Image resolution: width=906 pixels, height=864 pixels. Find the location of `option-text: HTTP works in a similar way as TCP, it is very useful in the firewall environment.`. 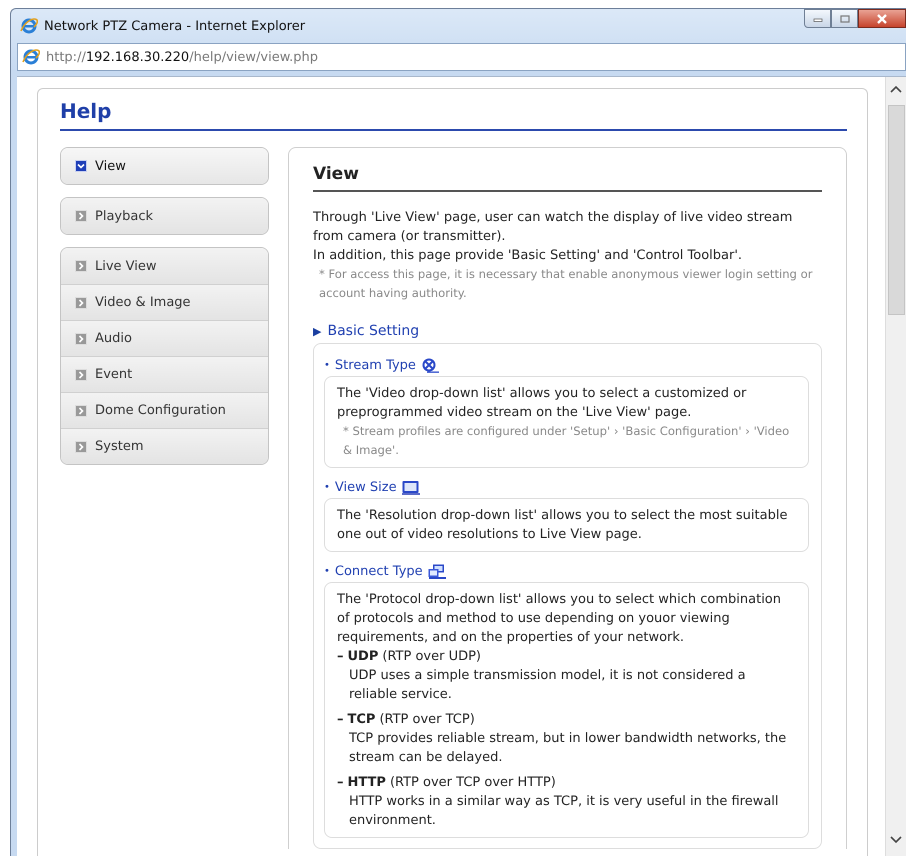

option-text: HTTP works in a similar way as TCP, it is very useful in the firewall environment. is located at coordinates (564, 811).